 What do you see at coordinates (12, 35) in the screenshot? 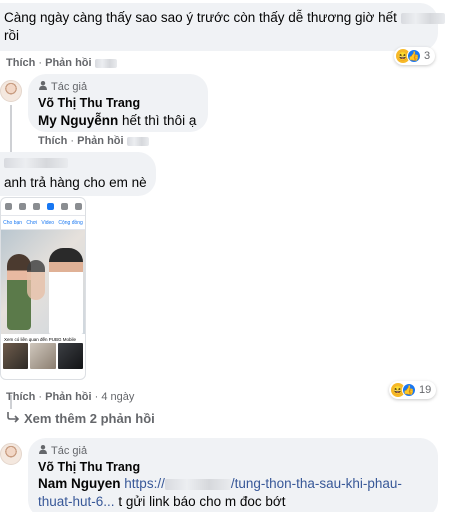
I see `comment-text-line2: rồi` at bounding box center [12, 35].